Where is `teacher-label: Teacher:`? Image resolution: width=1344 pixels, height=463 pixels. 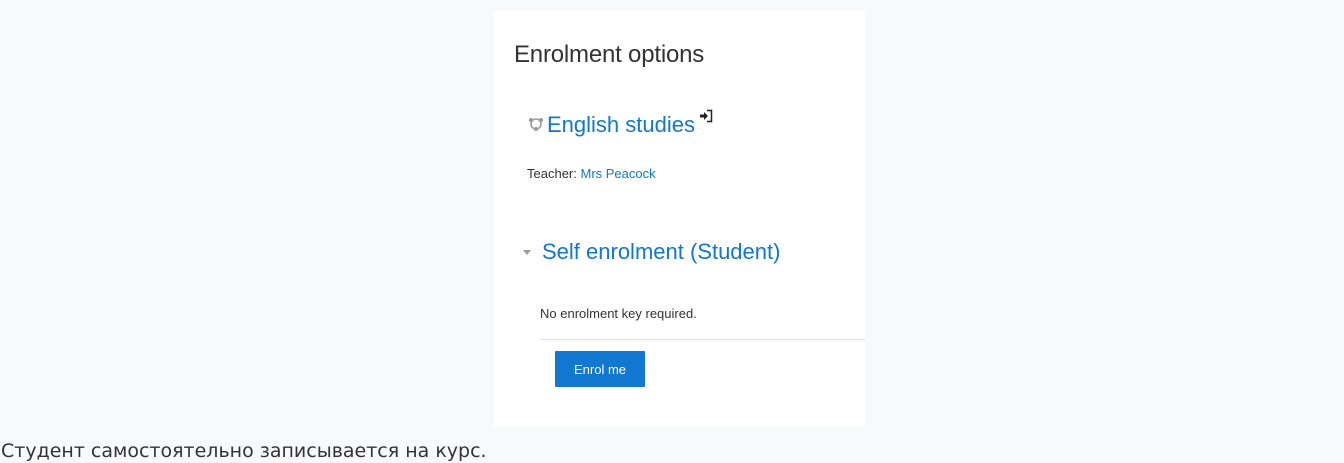
teacher-label: Teacher: is located at coordinates (554, 173).